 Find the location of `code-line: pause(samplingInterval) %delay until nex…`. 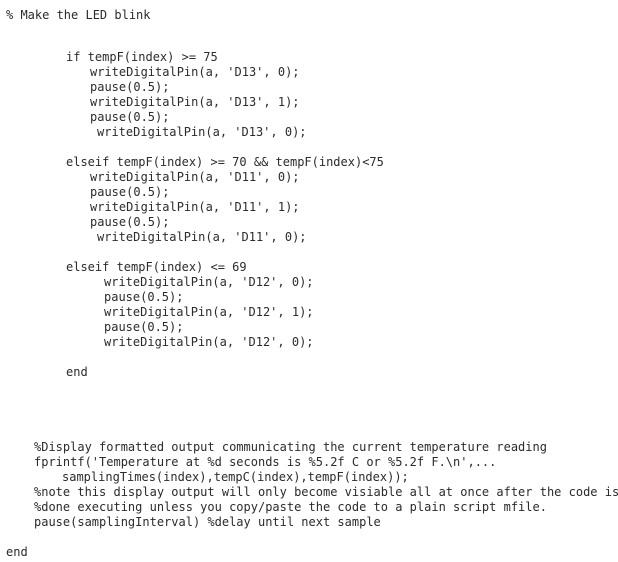

code-line: pause(samplingInterval) %delay until nex… is located at coordinates (207, 522).